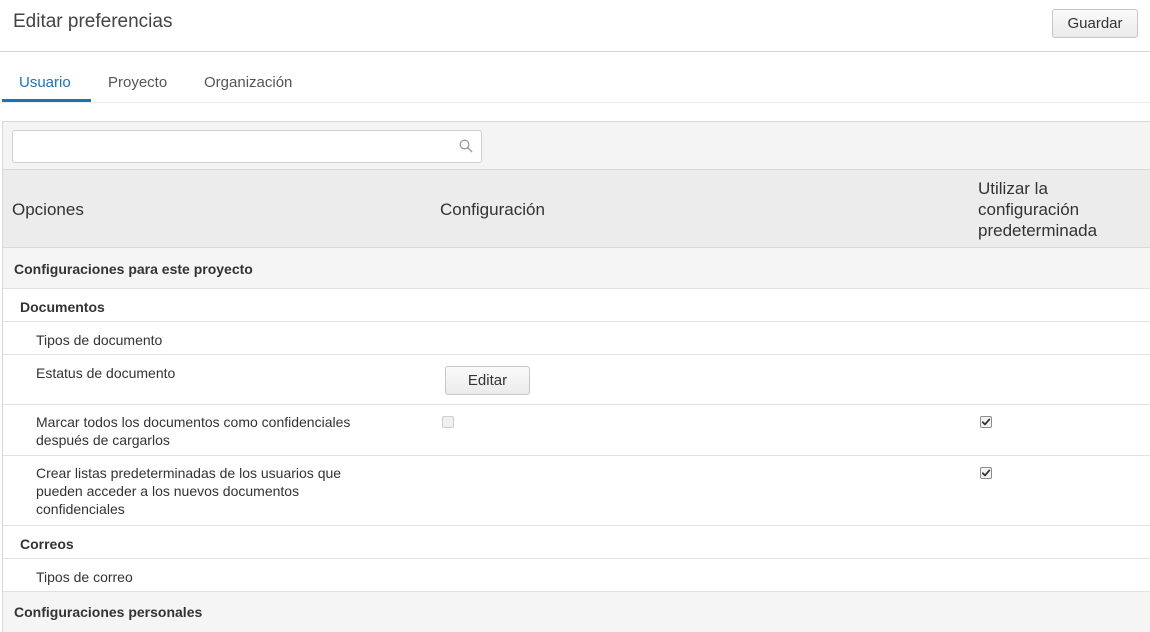 This screenshot has width=1150, height=632. Describe the element at coordinates (575, 26) in the screenshot. I see `page-header: Editar preferencias Guardar` at that location.